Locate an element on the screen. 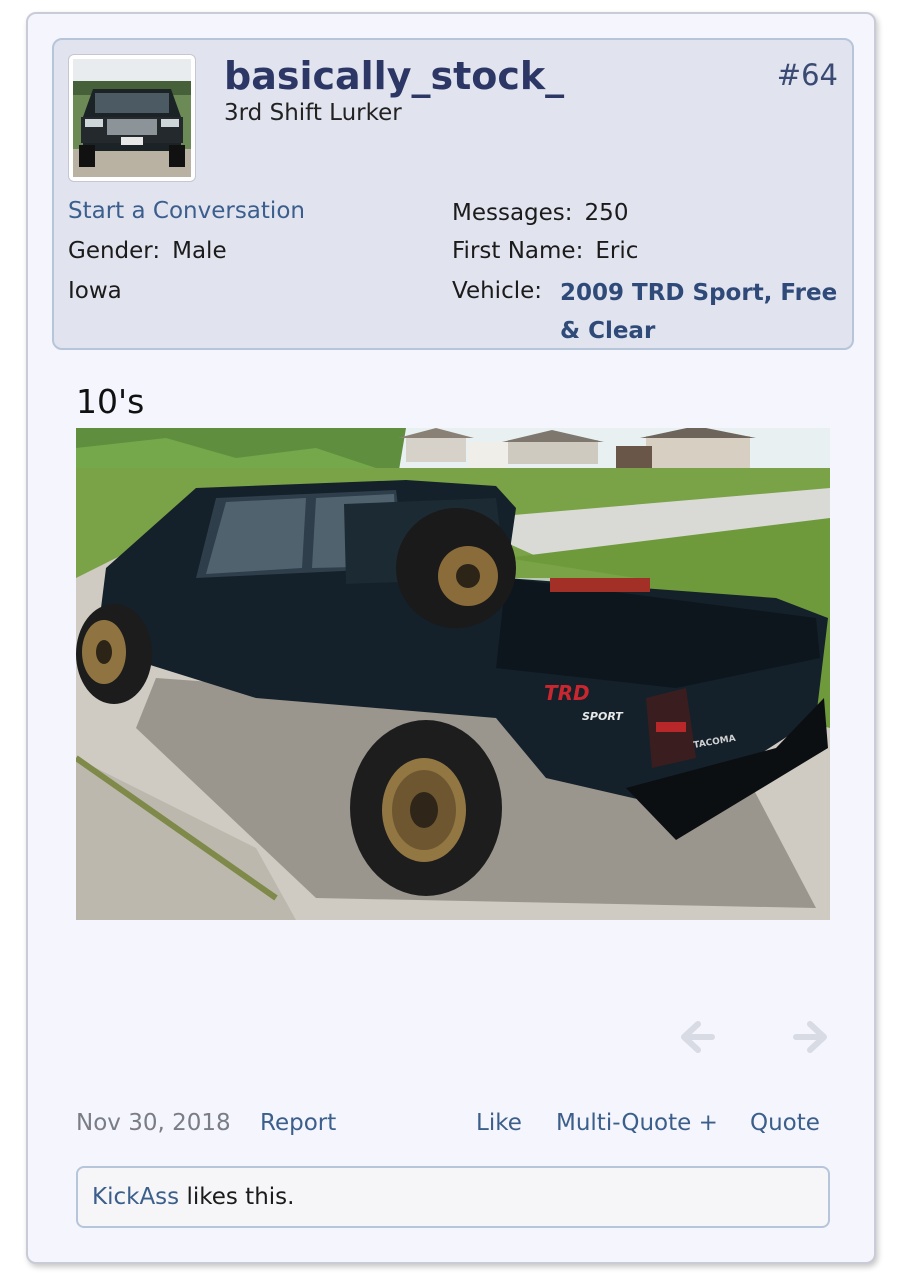  vehicle-label: Vehicle: is located at coordinates (497, 291).